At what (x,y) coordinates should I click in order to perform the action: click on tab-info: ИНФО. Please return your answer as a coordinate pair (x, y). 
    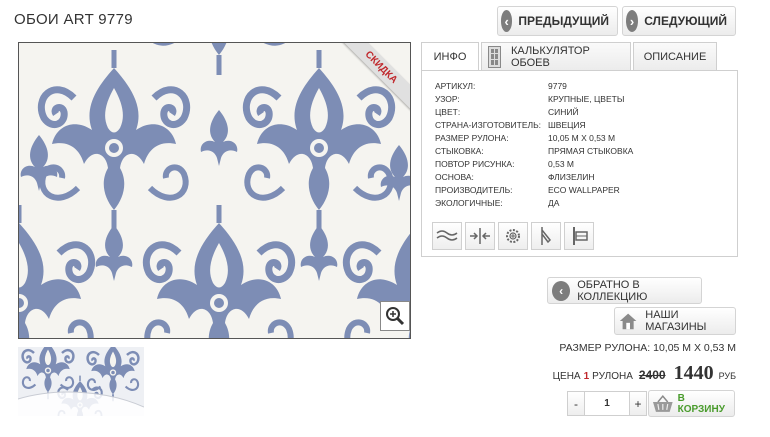
    Looking at the image, I should click on (450, 56).